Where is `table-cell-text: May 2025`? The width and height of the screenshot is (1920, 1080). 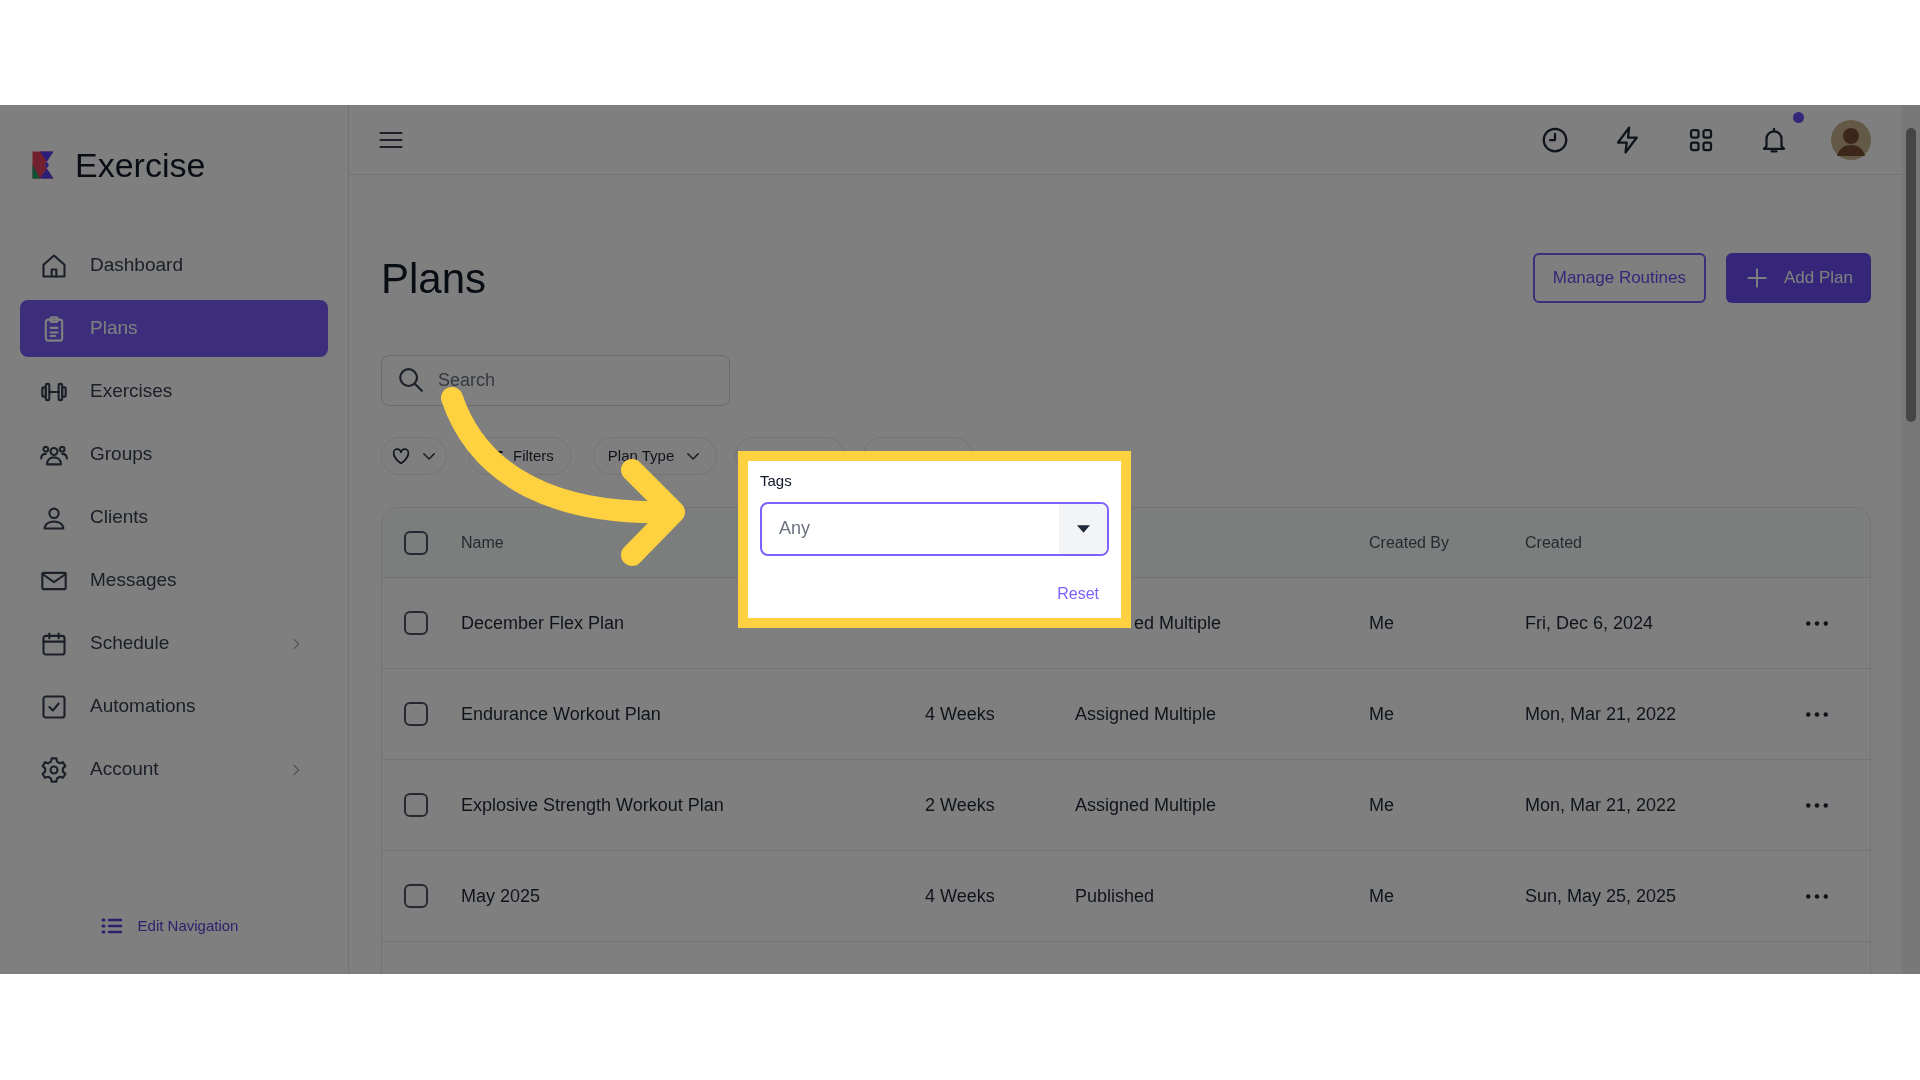
table-cell-text: May 2025 is located at coordinates (501, 896).